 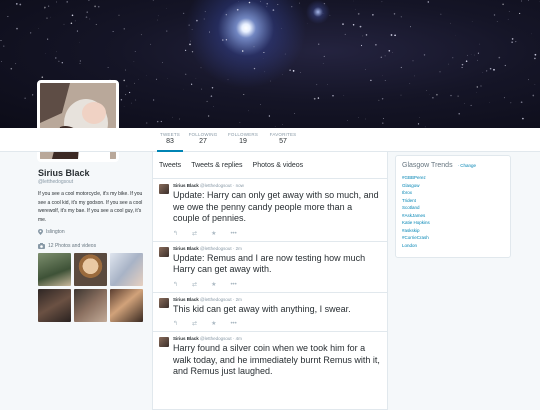 What do you see at coordinates (243, 141) in the screenshot?
I see `stat-value: 19` at bounding box center [243, 141].